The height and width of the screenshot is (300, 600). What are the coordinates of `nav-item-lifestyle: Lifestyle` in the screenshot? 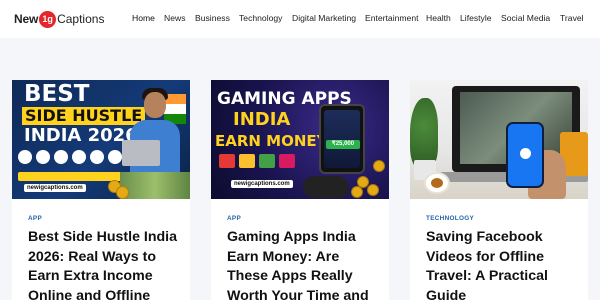 It's located at (476, 18).